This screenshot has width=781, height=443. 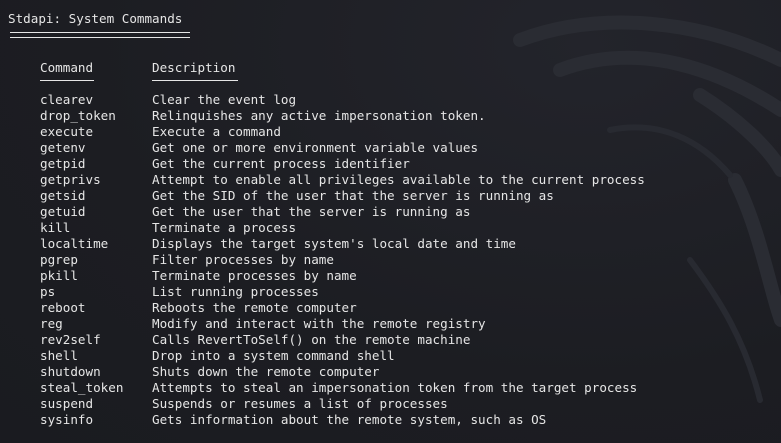 I want to click on command-name: pkill, so click(x=59, y=275).